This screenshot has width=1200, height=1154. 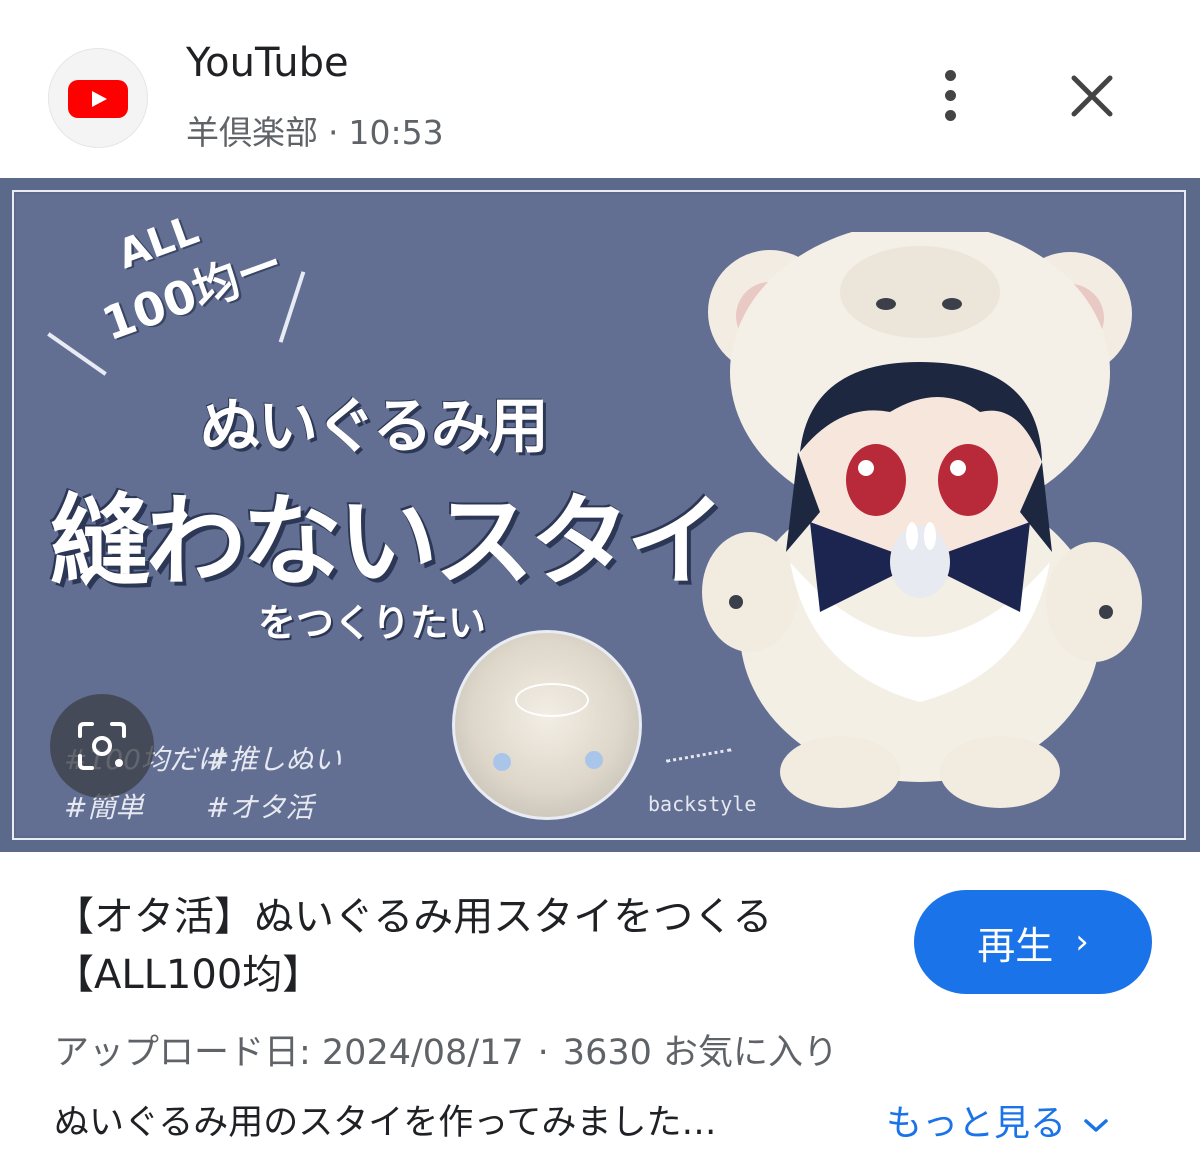 I want to click on youtube-logo-icon, so click(x=98, y=99).